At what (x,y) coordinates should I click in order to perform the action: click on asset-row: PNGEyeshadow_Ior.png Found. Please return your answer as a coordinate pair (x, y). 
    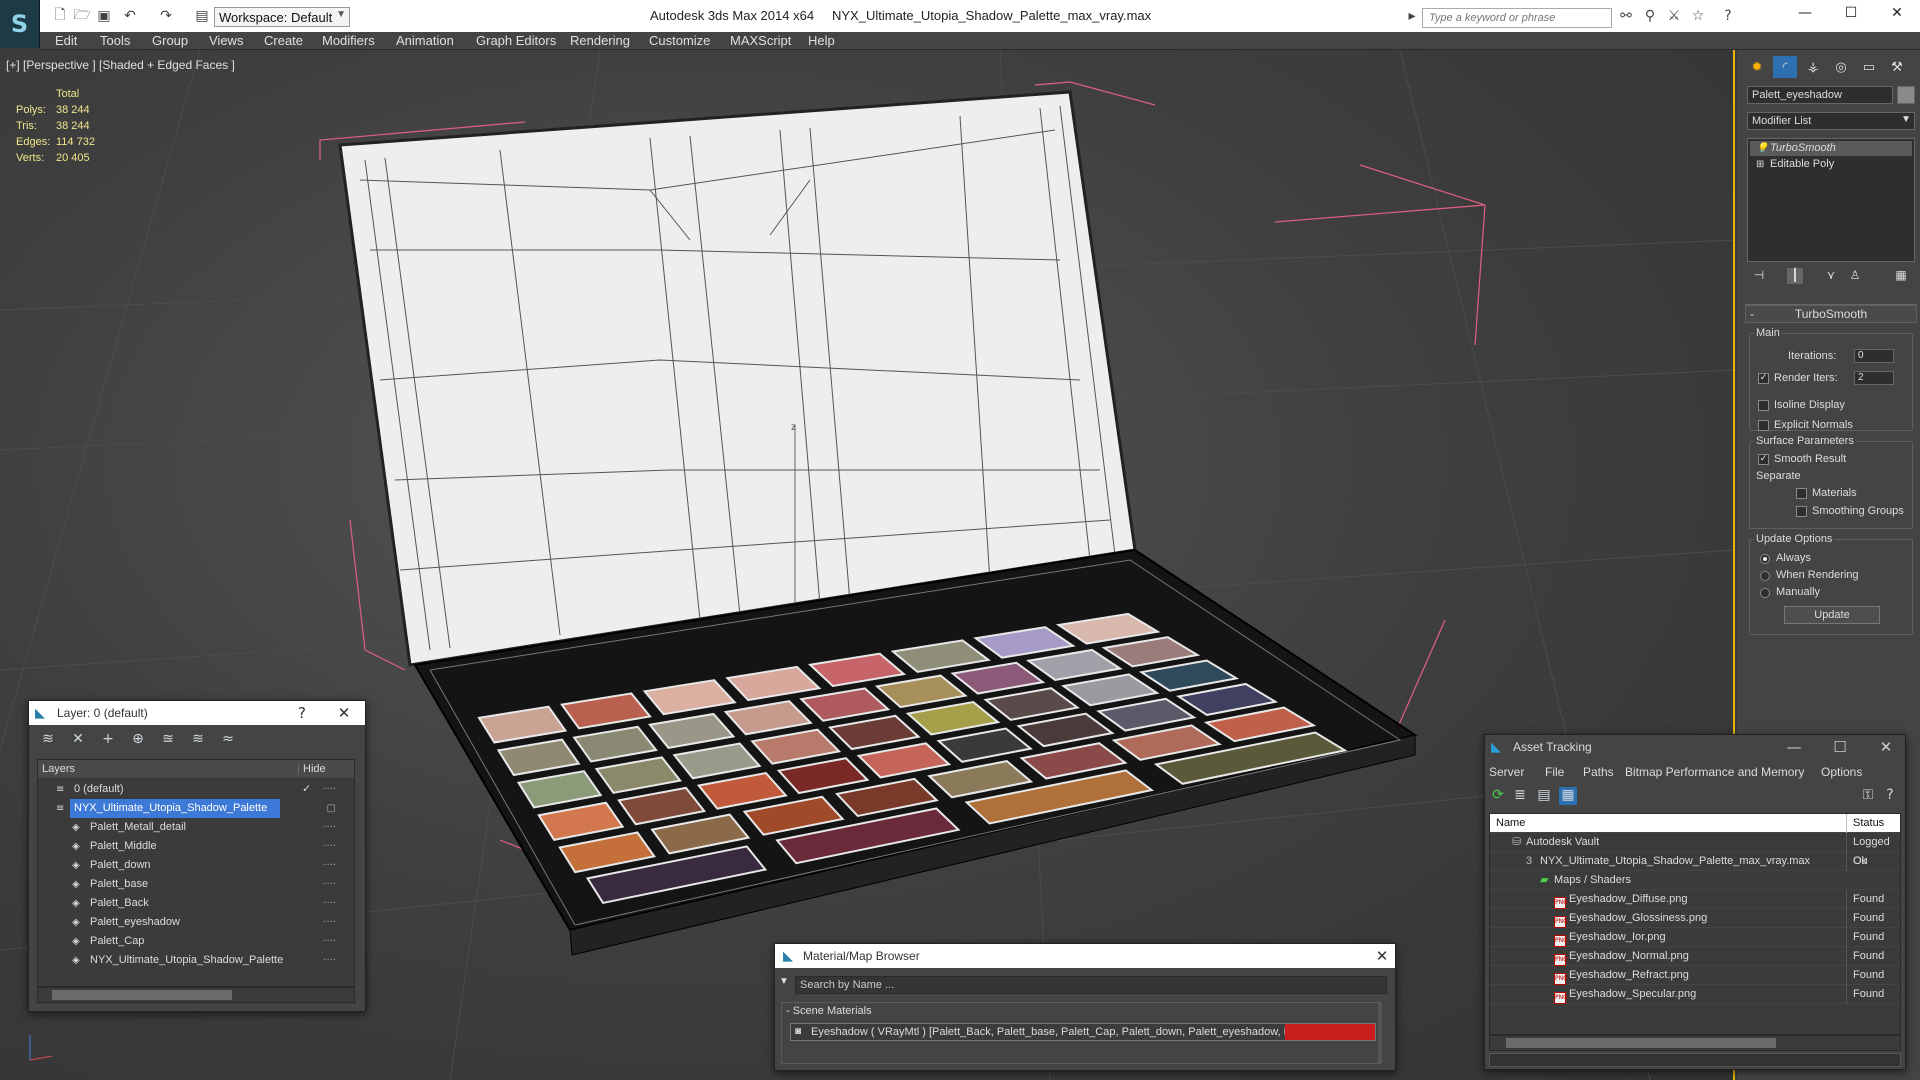
    Looking at the image, I should click on (1695, 937).